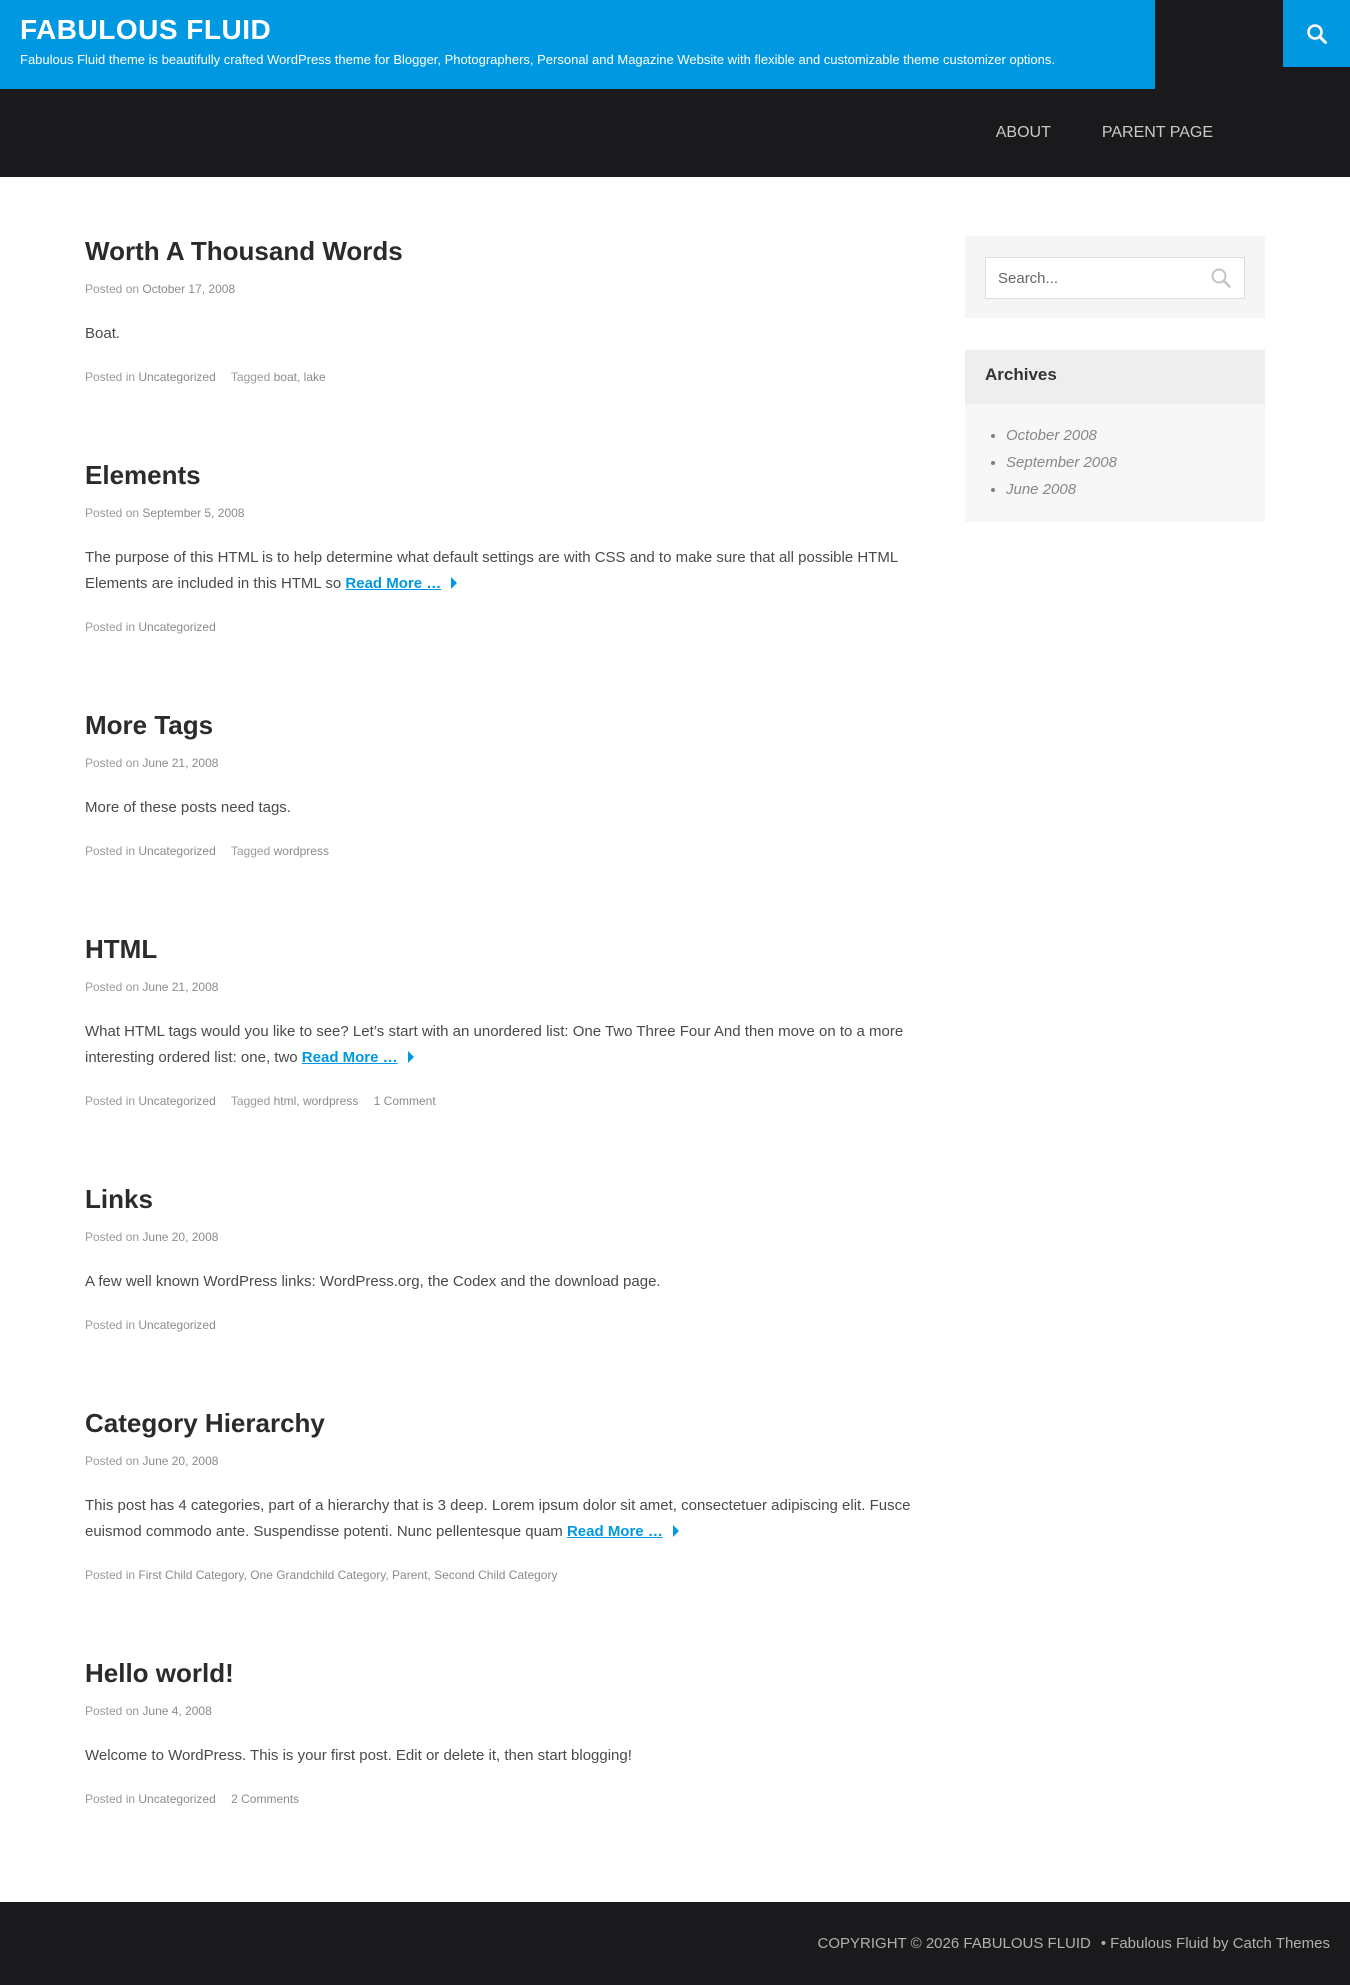 The image size is (1350, 1985). I want to click on post-title: Links, so click(119, 1199).